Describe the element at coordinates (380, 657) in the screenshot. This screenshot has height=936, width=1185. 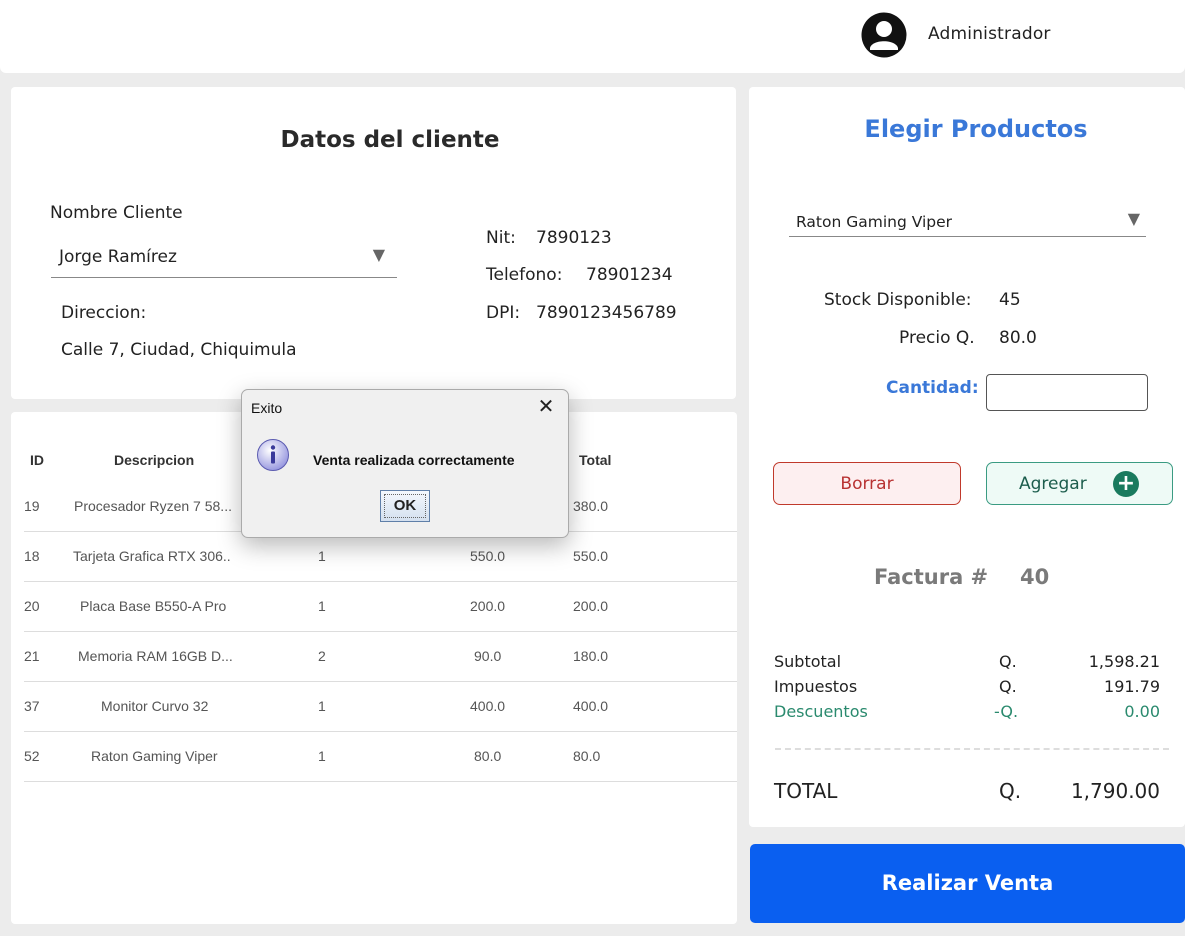
I see `table-row: 21 Memoria RAM 16GB D... 2 90.0 180.0` at that location.